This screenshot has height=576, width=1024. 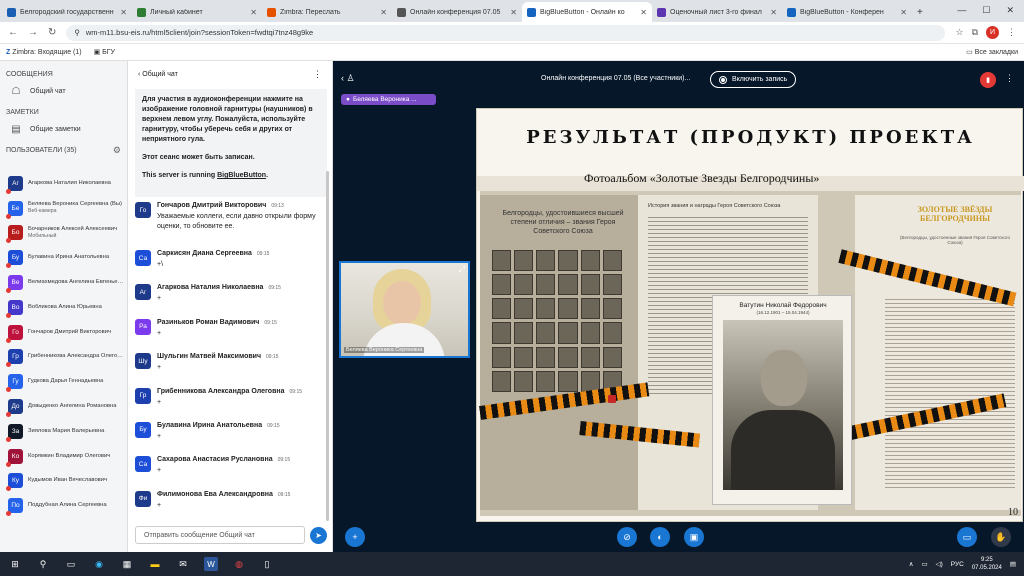 I want to click on audio-button: ◐, so click(x=660, y=537).